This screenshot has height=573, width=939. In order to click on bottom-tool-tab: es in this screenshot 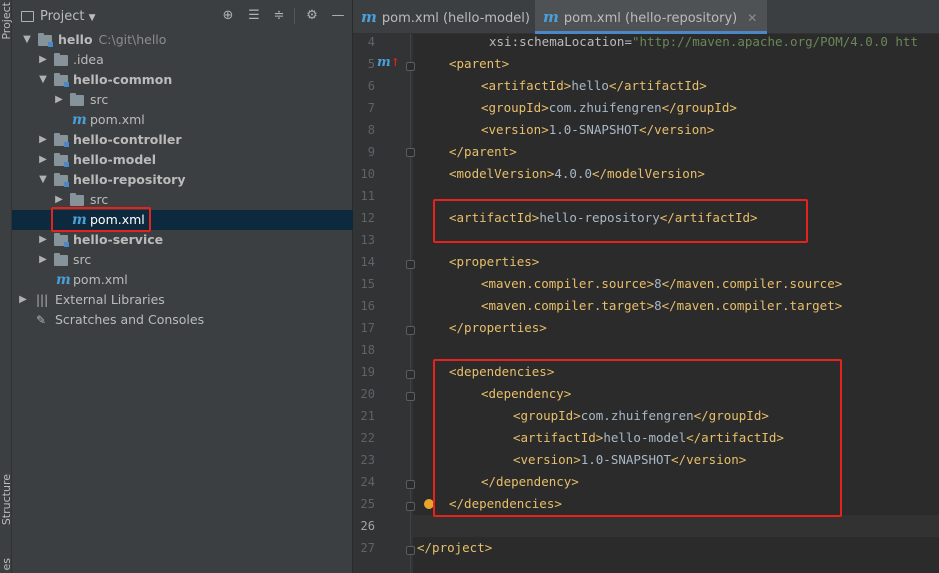, I will do `click(6, 564)`.